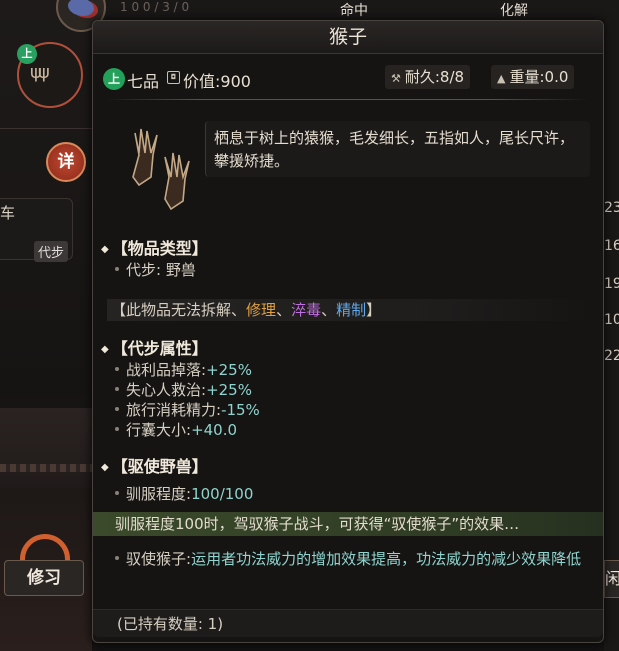 The height and width of the screenshot is (651, 619). Describe the element at coordinates (40, 72) in the screenshot. I see `monkey-claw-icon: ψψ` at that location.